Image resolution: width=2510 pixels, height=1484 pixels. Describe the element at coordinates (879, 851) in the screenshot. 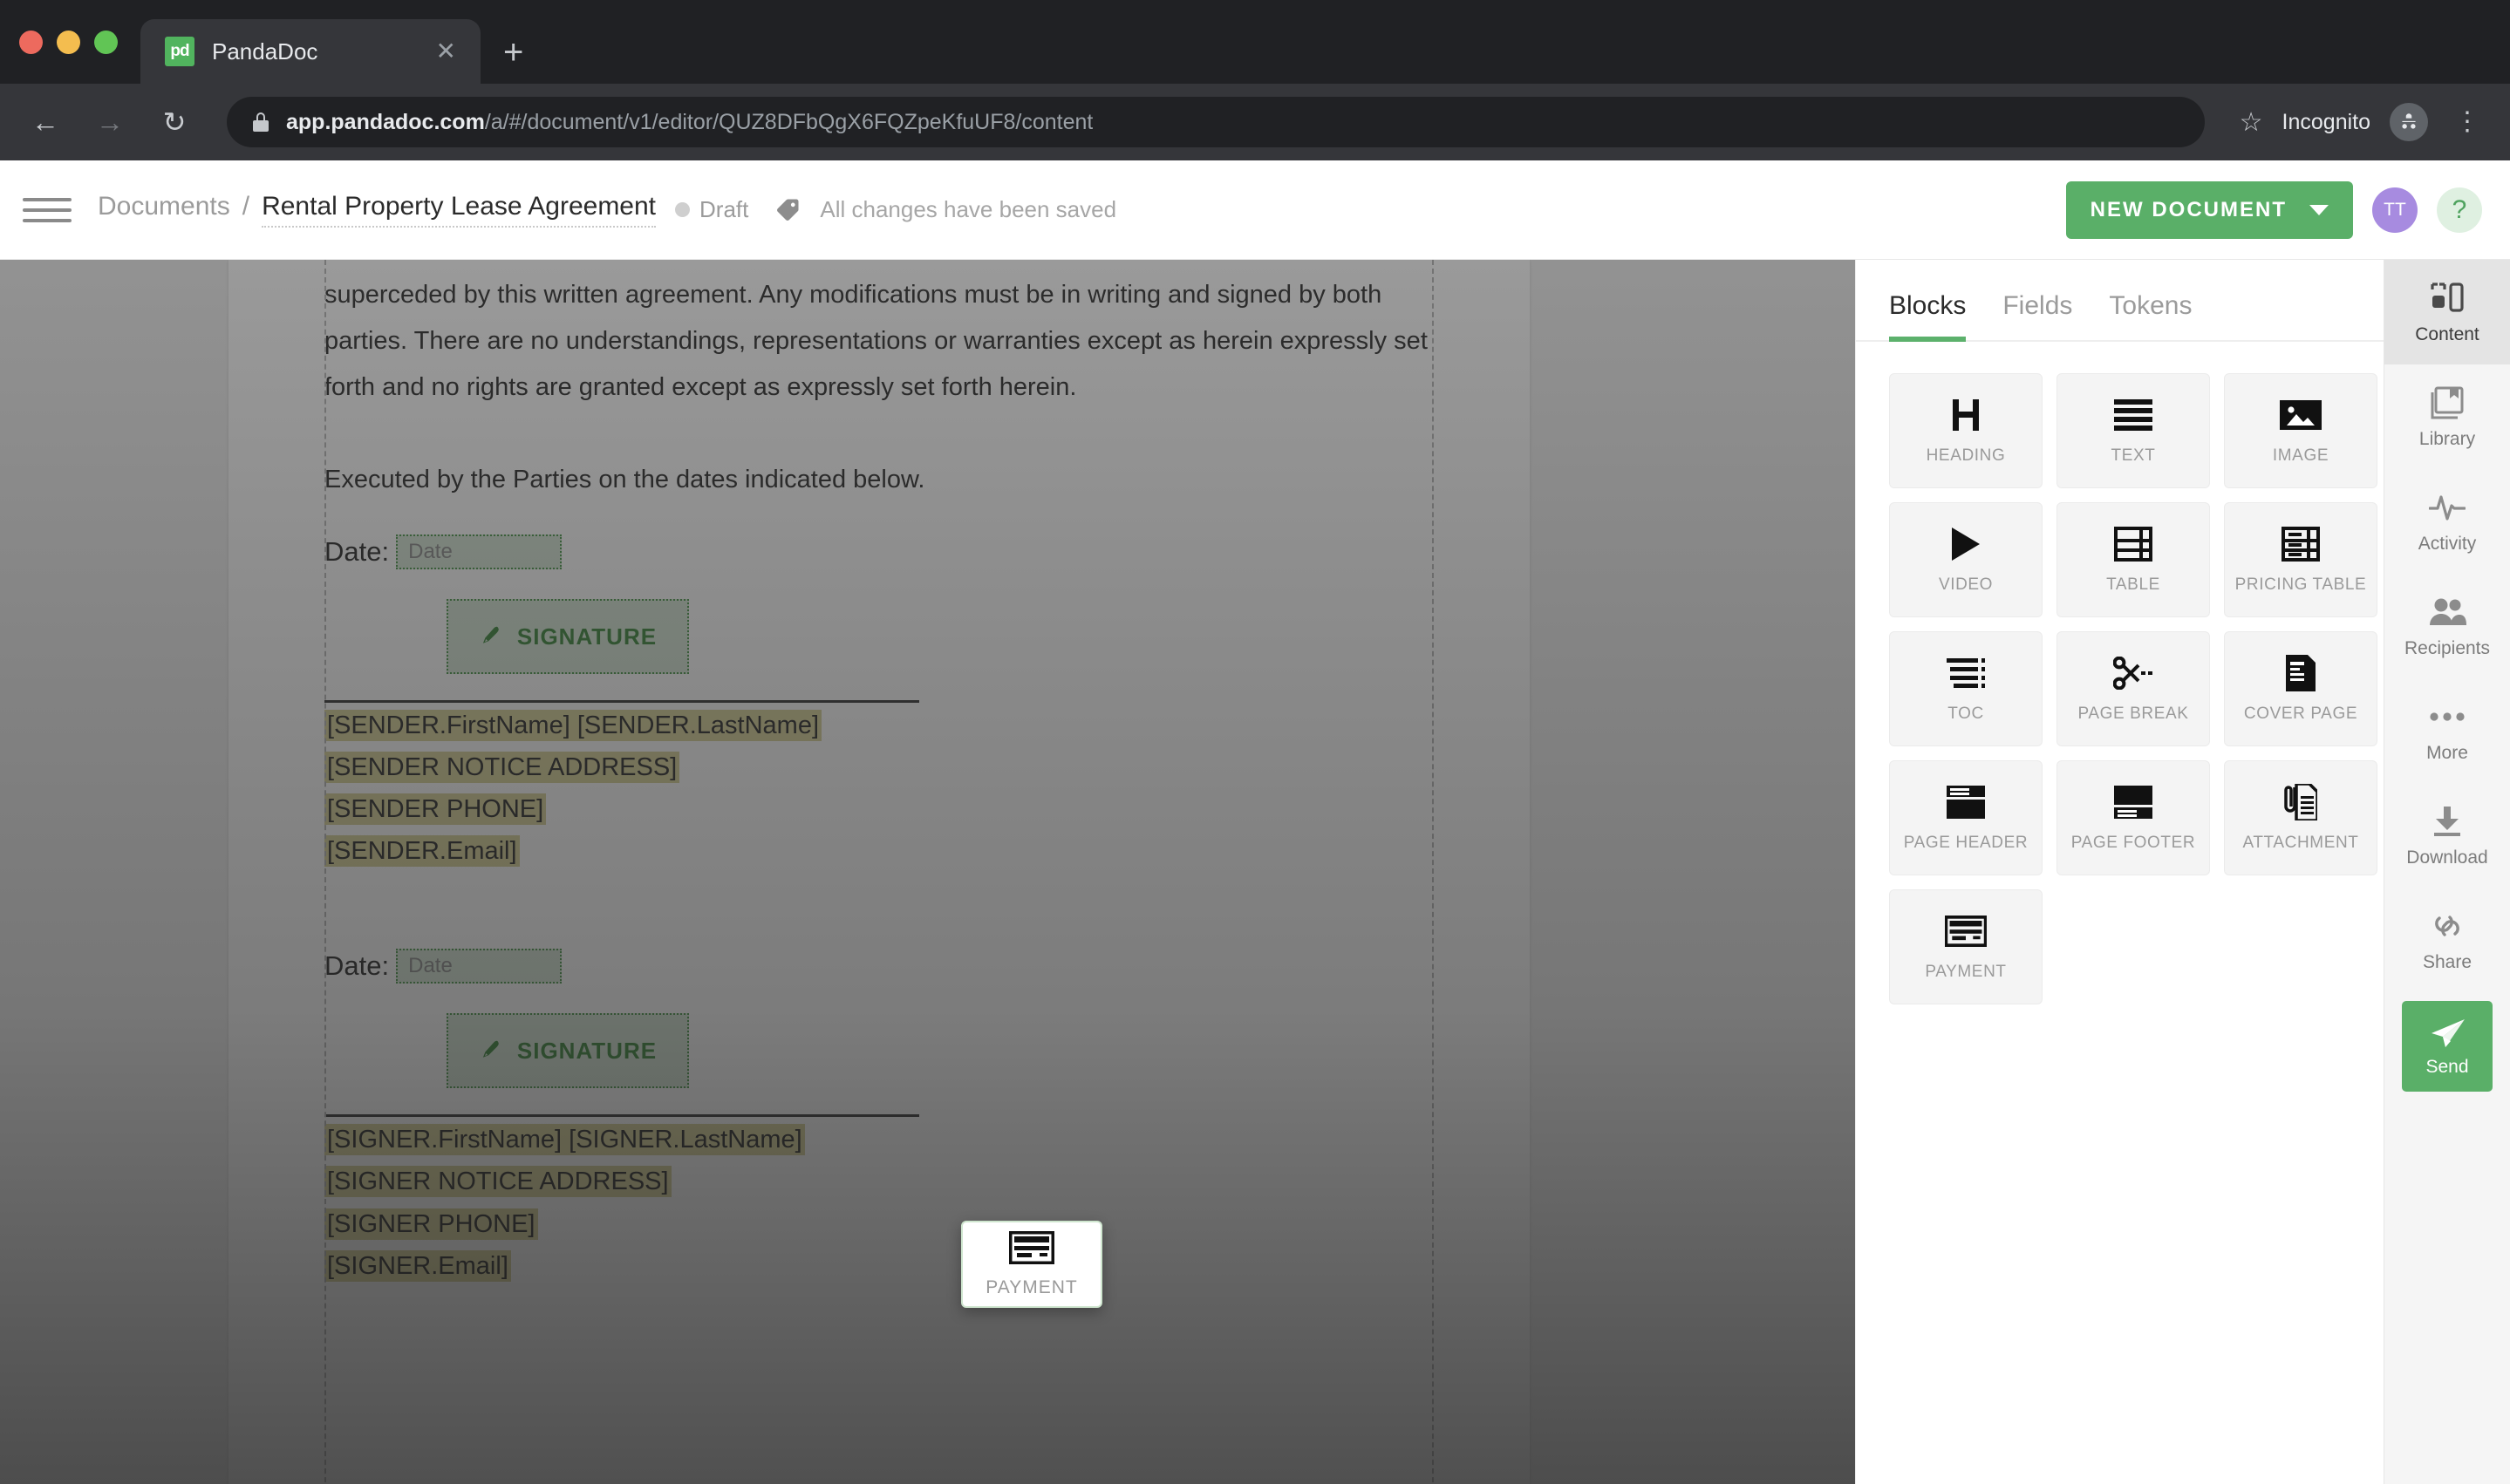

I see `token-line: [SENDER.Email]` at that location.